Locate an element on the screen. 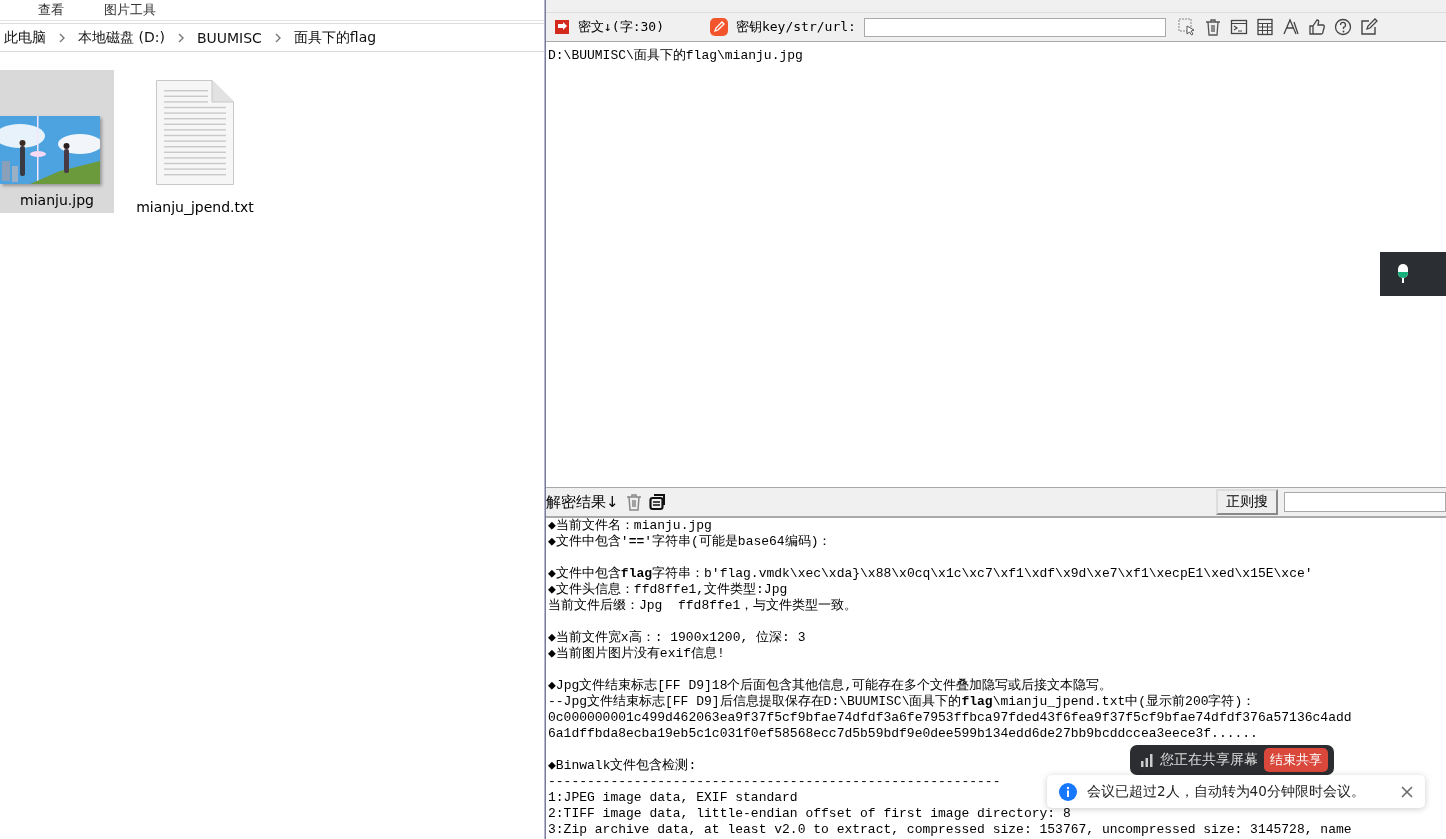 The height and width of the screenshot is (839, 1446). help-icon is located at coordinates (1342, 27).